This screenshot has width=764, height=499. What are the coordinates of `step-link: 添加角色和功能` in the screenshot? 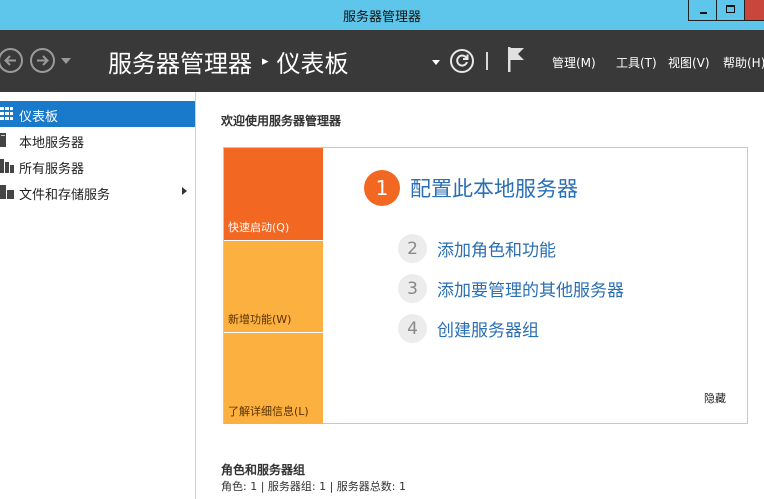 It's located at (496, 248).